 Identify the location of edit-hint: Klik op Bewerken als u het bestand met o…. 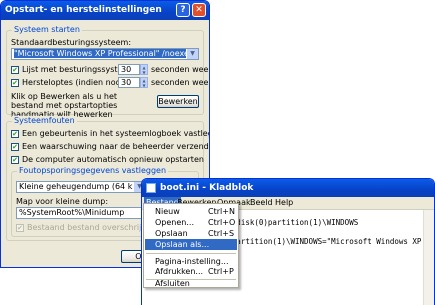
(64, 105).